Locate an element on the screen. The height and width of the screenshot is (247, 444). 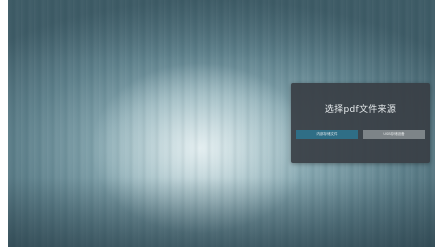
pdf-source-dialog: 选择pdf文件来源 内部存储文件 USB存储设备 is located at coordinates (360, 123).